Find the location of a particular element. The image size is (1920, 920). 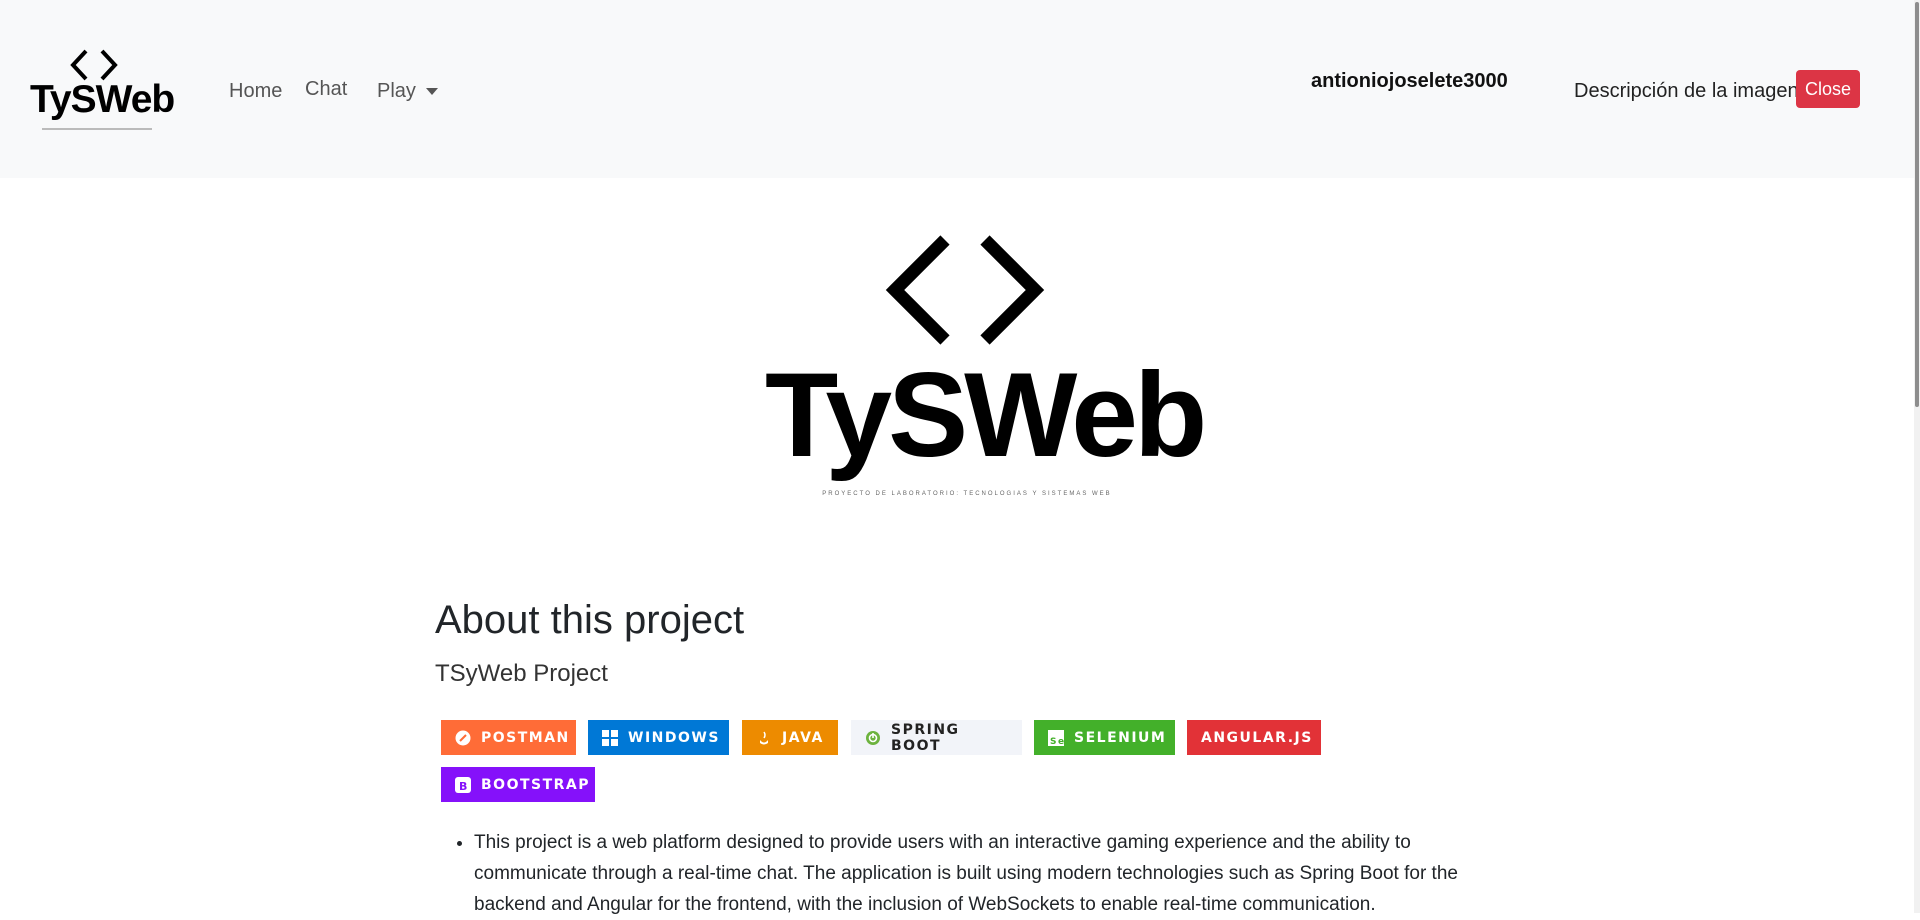

selenium-icon: Se is located at coordinates (1056, 737).